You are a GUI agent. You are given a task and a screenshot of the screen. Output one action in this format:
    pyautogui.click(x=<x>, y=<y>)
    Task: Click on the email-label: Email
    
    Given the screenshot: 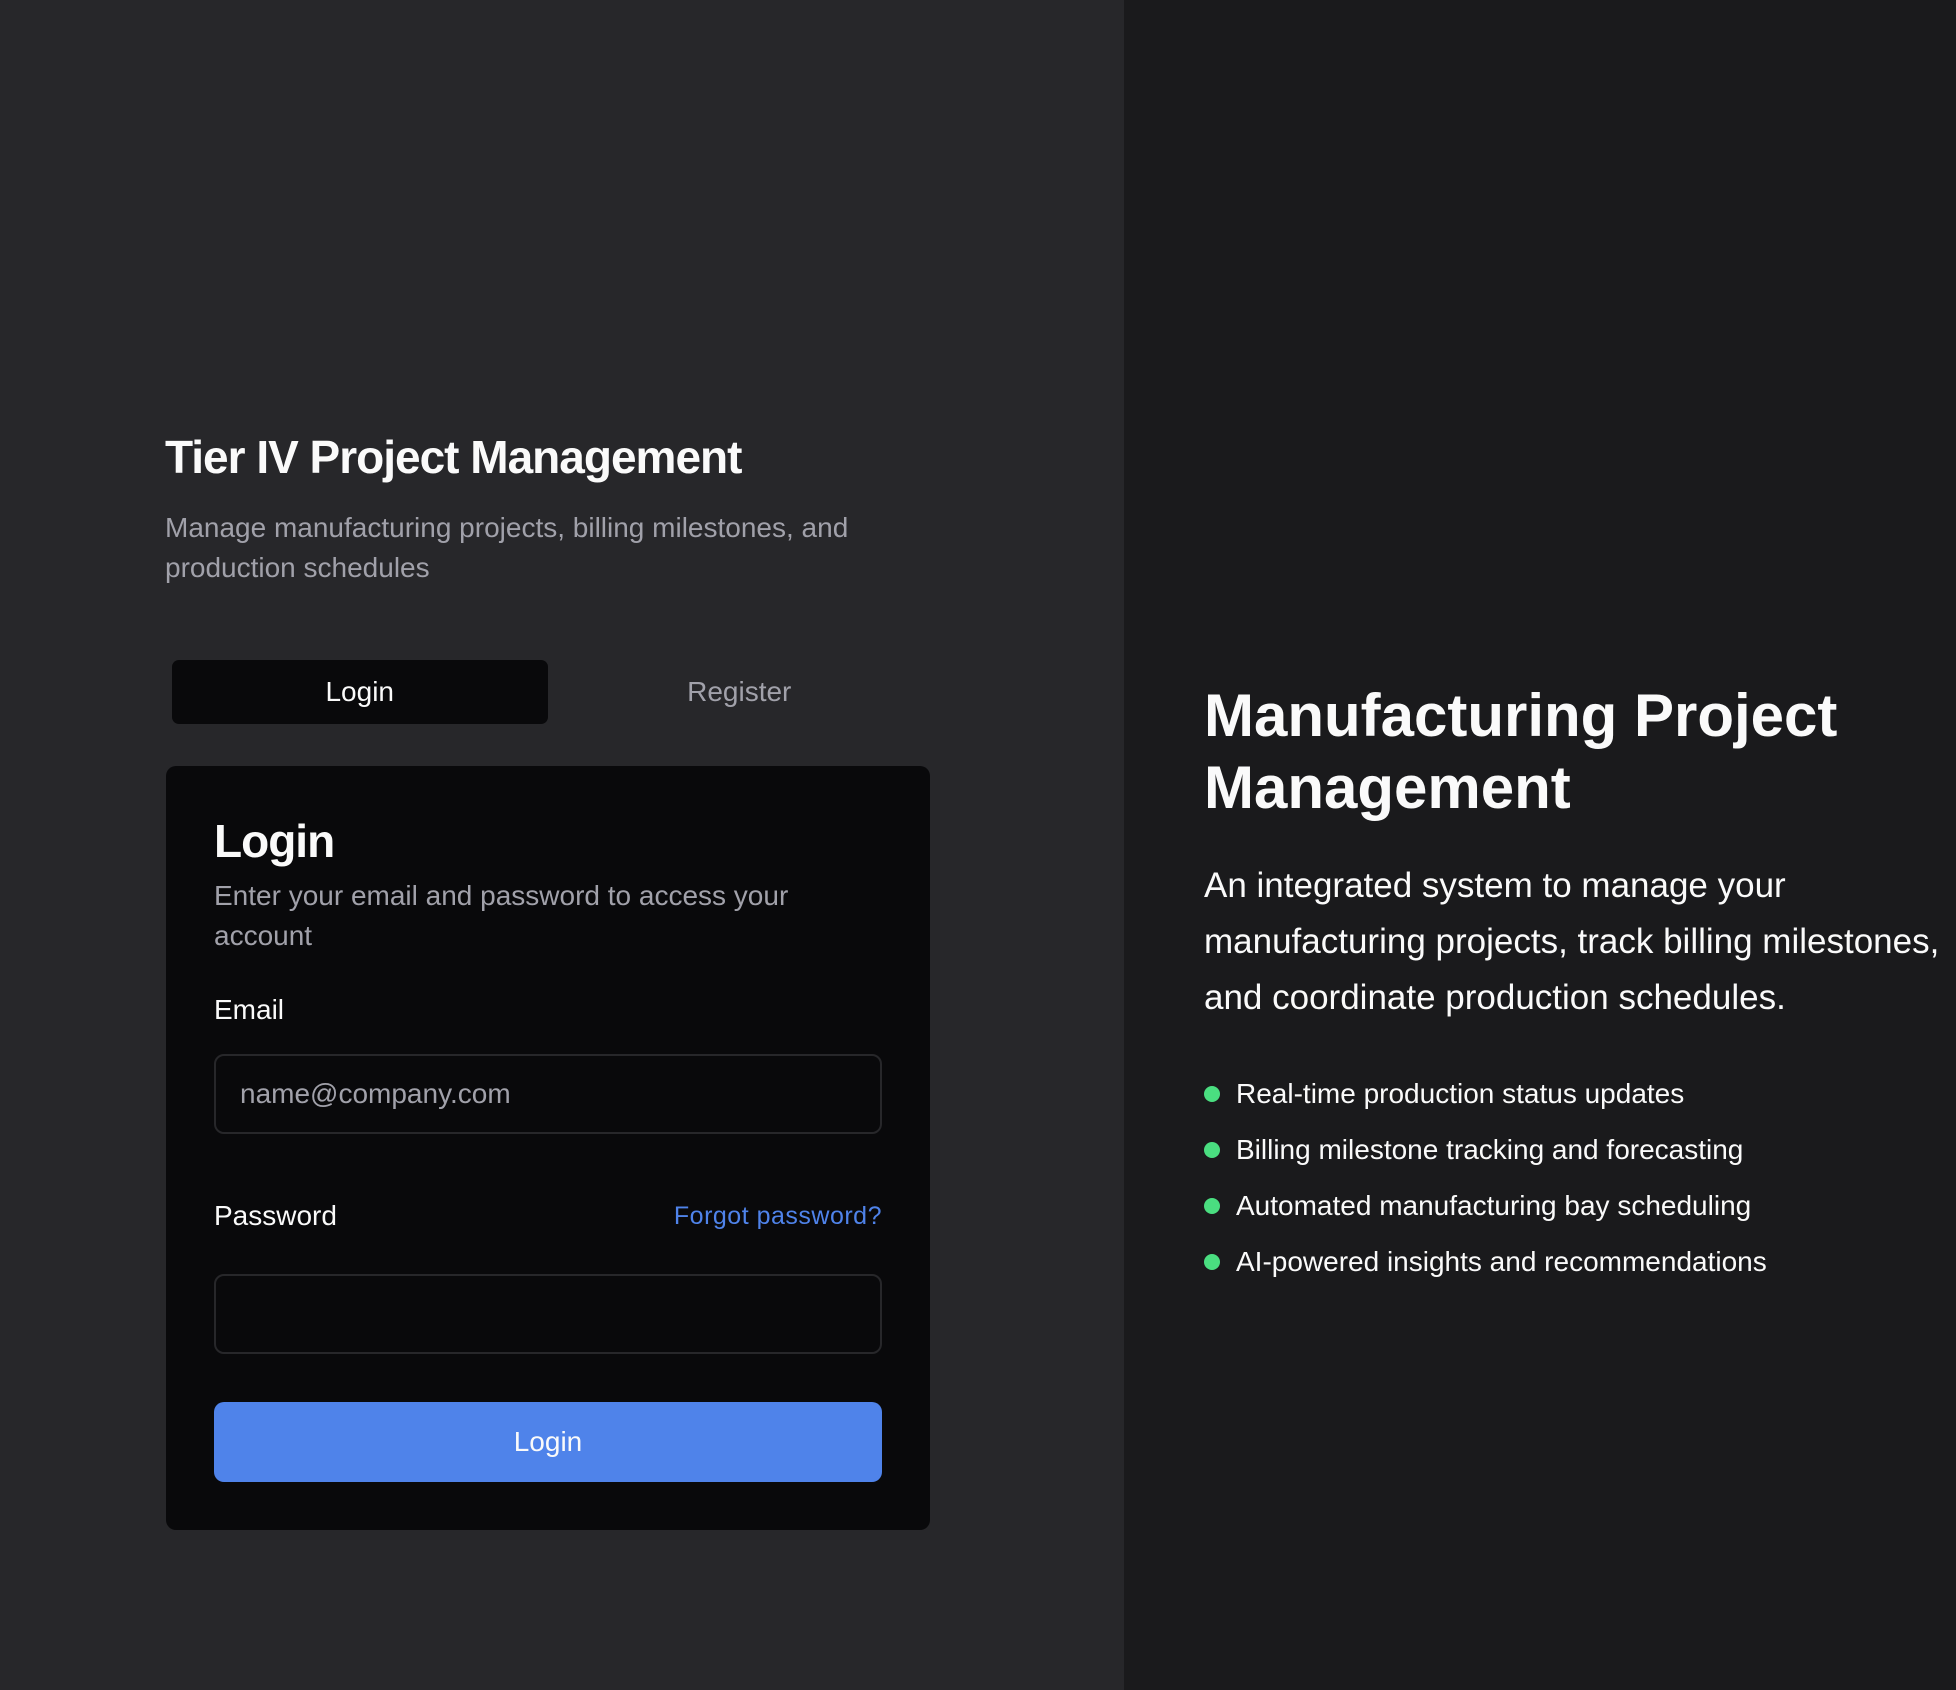 What is the action you would take?
    pyautogui.click(x=249, y=1009)
    